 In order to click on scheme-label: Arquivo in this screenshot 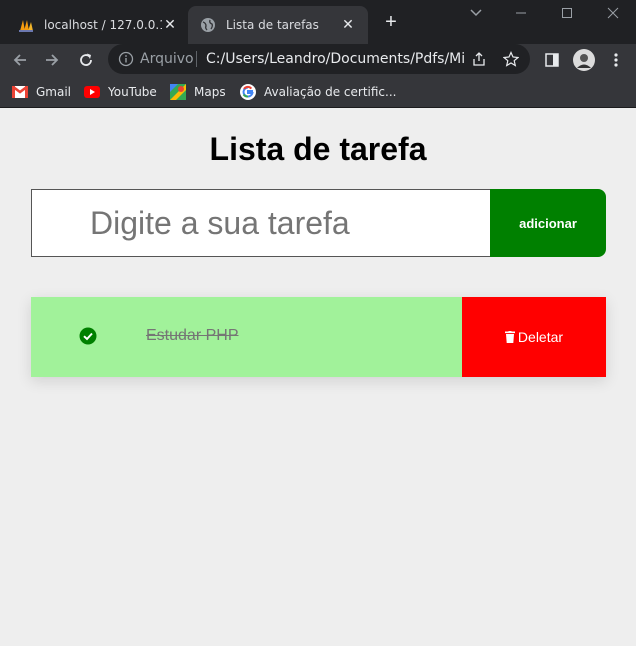, I will do `click(167, 59)`.